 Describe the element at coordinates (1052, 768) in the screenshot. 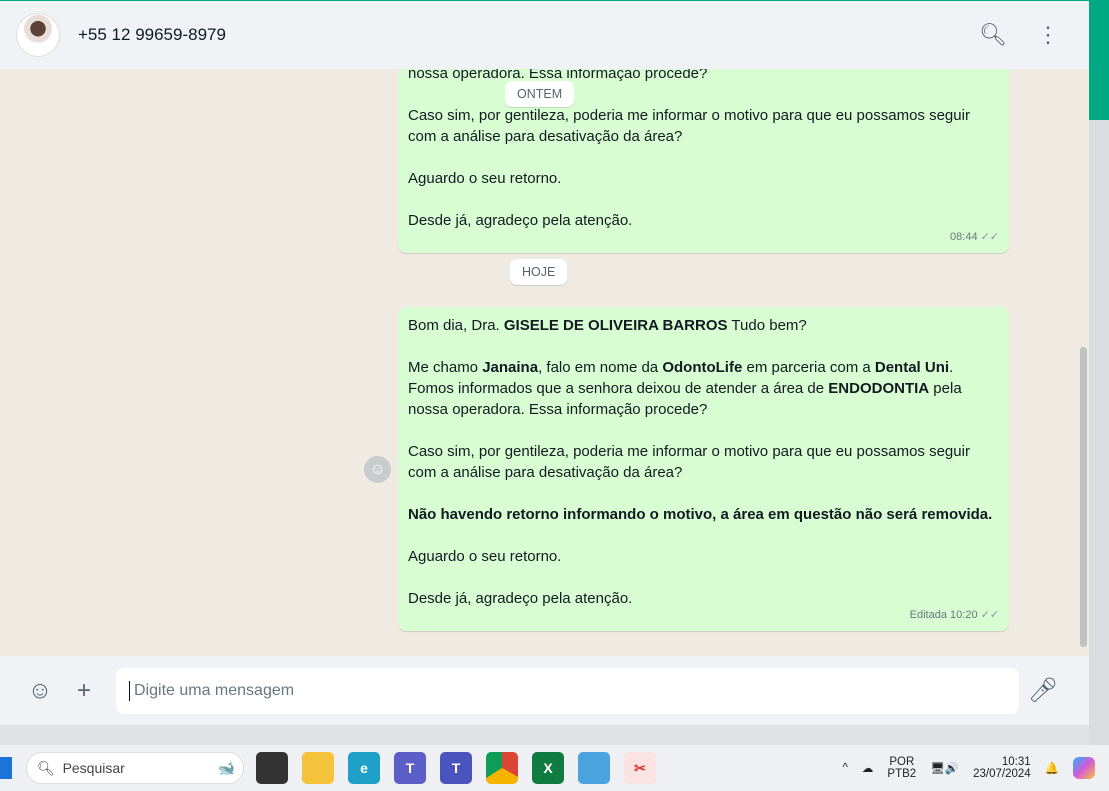

I see `bell-icon: 🔔` at that location.